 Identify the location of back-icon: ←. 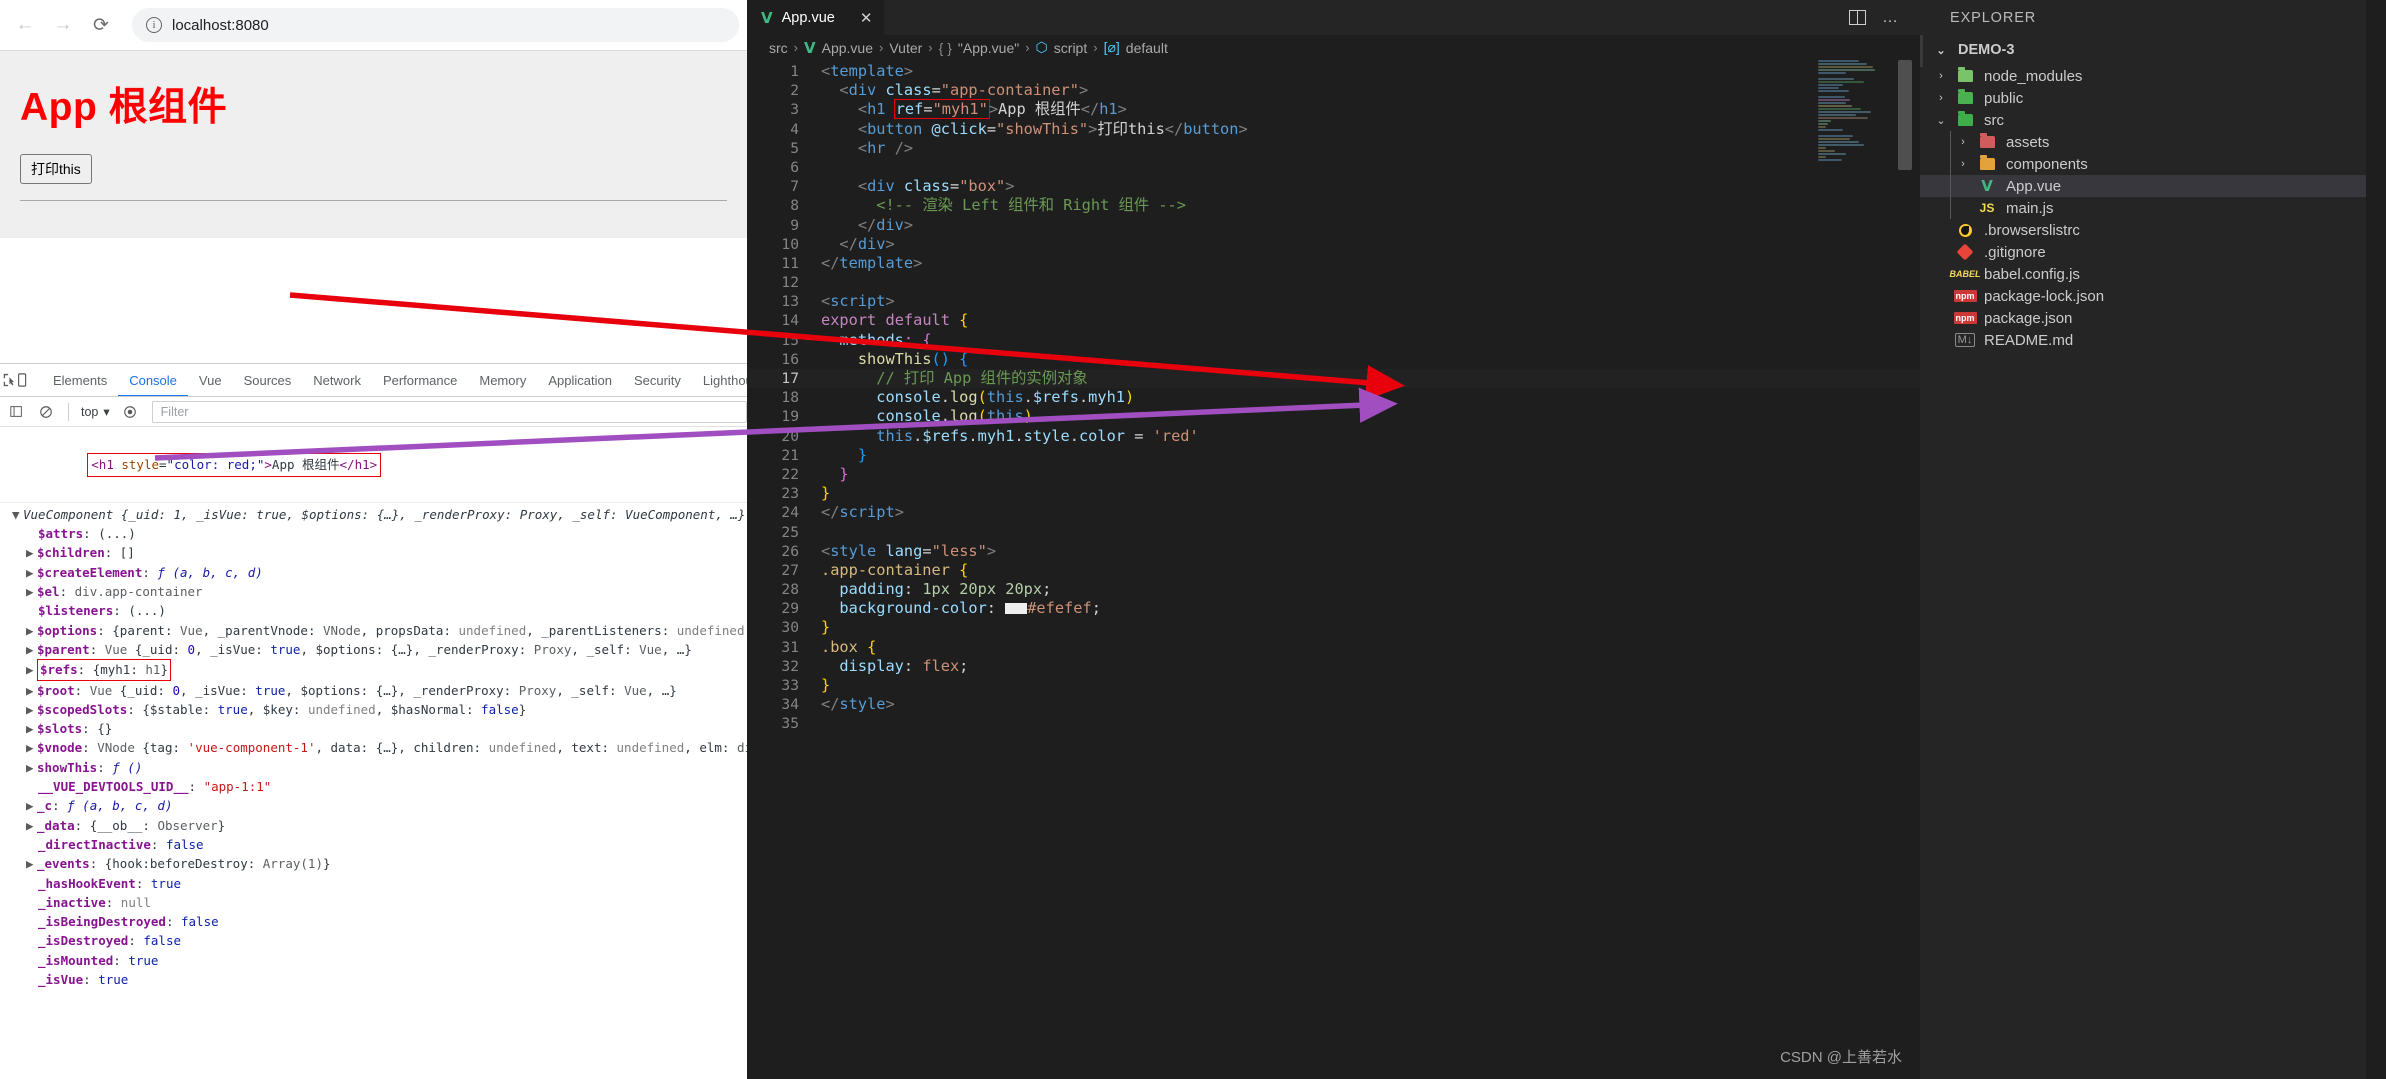
(25, 25).